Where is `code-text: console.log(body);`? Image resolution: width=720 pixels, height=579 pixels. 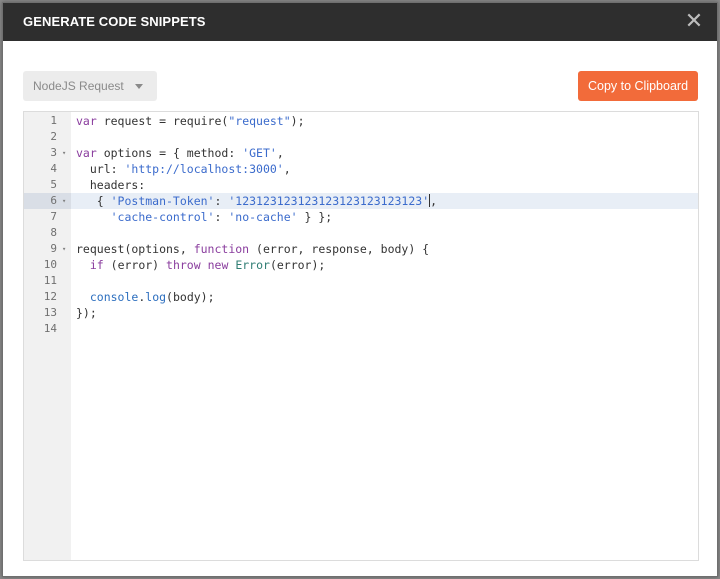 code-text: console.log(body); is located at coordinates (145, 297).